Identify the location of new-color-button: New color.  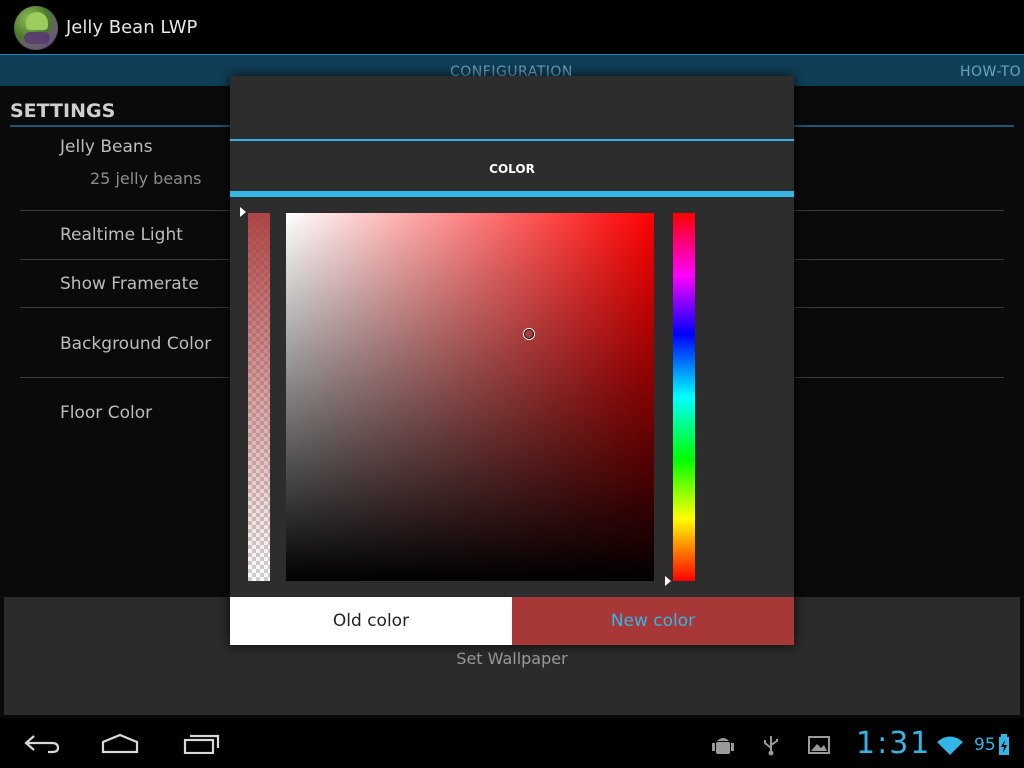
(653, 621).